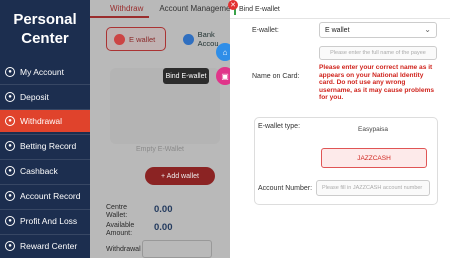 The image size is (450, 258). I want to click on sidebar-item-my-account: ● My Account, so click(45, 72).